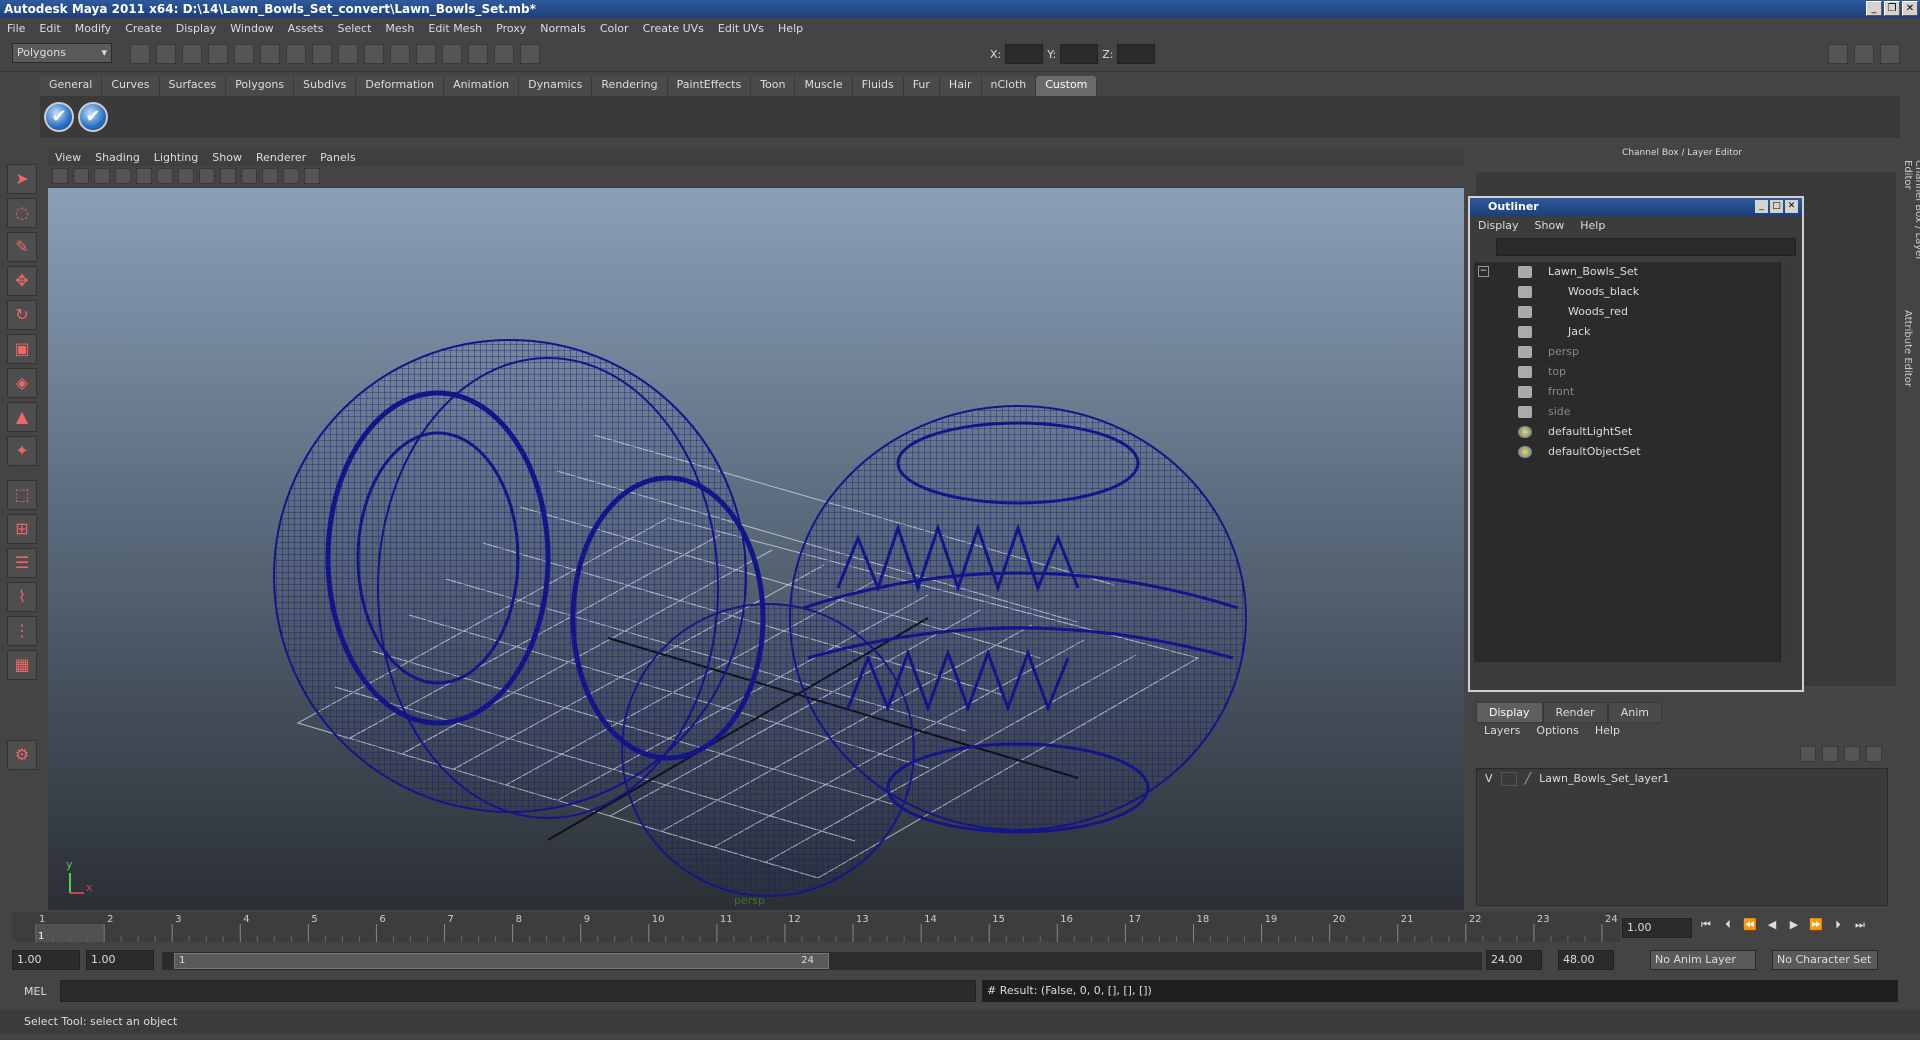  Describe the element at coordinates (296, 54) in the screenshot. I see `snap-grid-icon` at that location.